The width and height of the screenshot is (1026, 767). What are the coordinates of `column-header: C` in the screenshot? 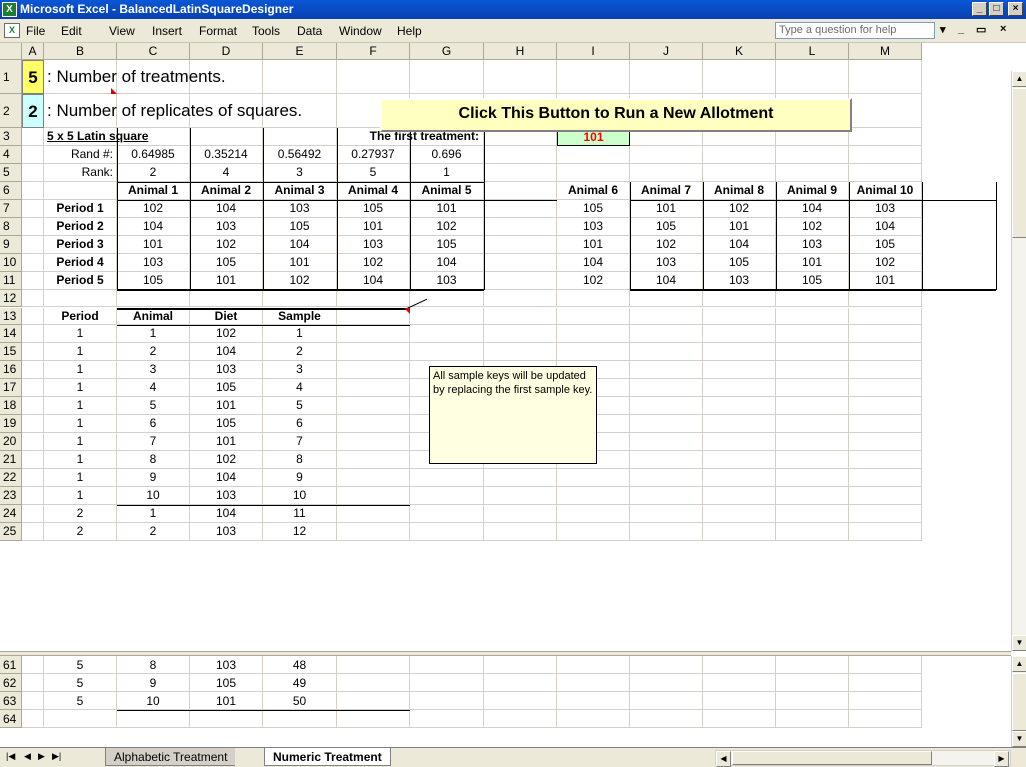 It's located at (153, 51).